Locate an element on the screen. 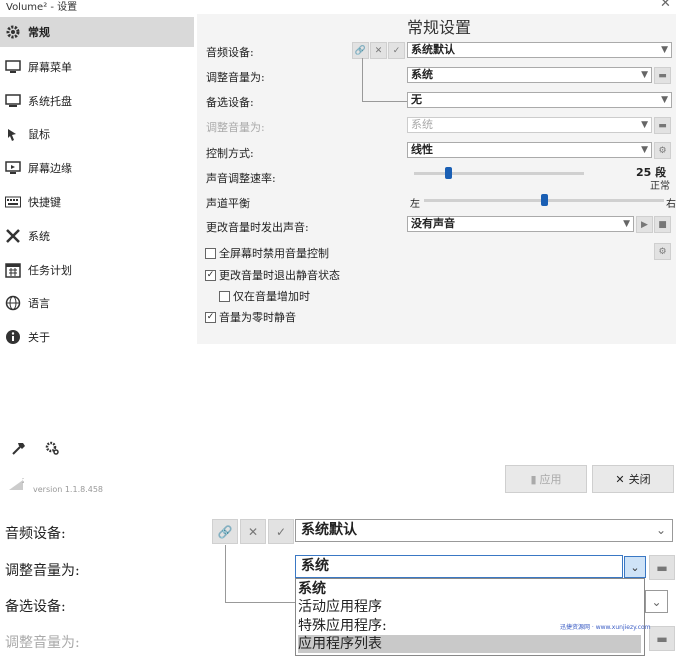  audio-device-select: 系统默认 ▼ is located at coordinates (539, 50).